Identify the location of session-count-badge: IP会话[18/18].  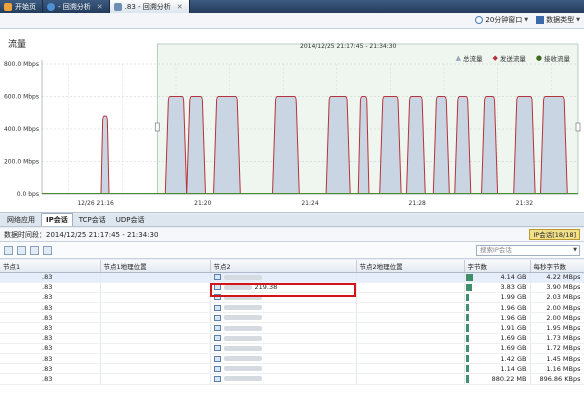
(554, 234).